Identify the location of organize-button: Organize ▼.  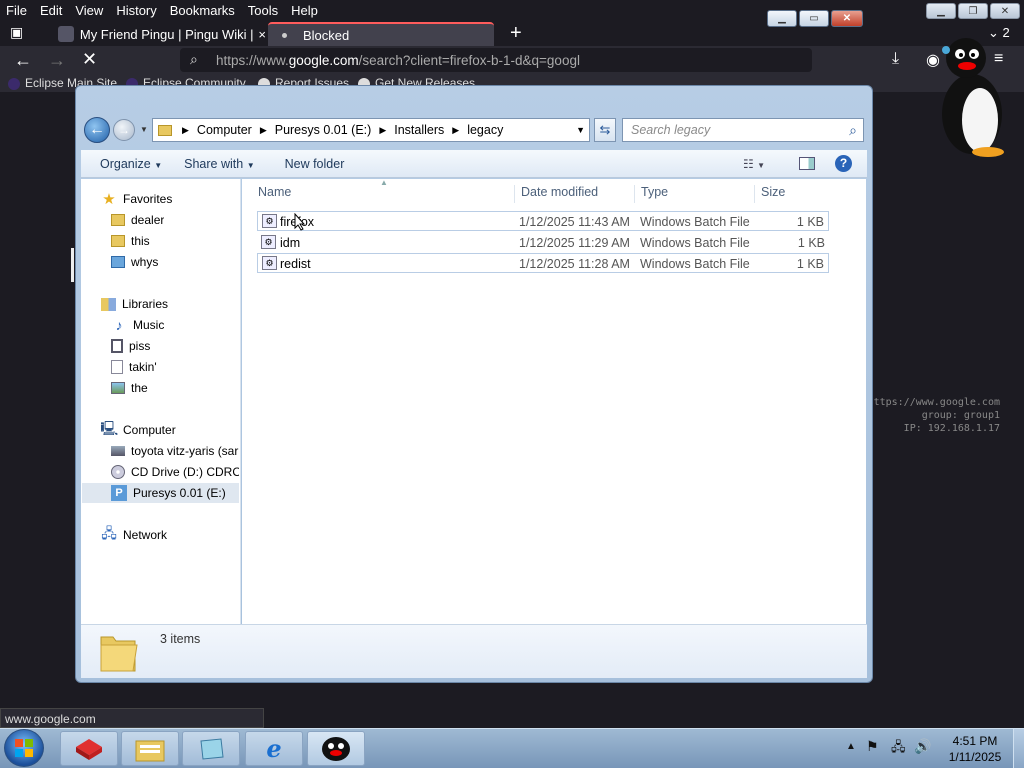
(131, 164).